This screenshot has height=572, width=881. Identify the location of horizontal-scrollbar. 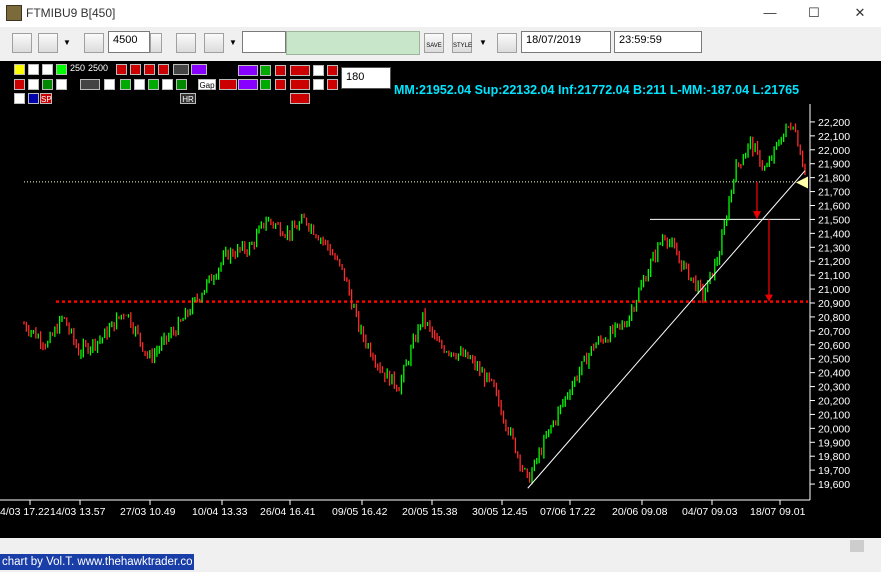
(440, 546).